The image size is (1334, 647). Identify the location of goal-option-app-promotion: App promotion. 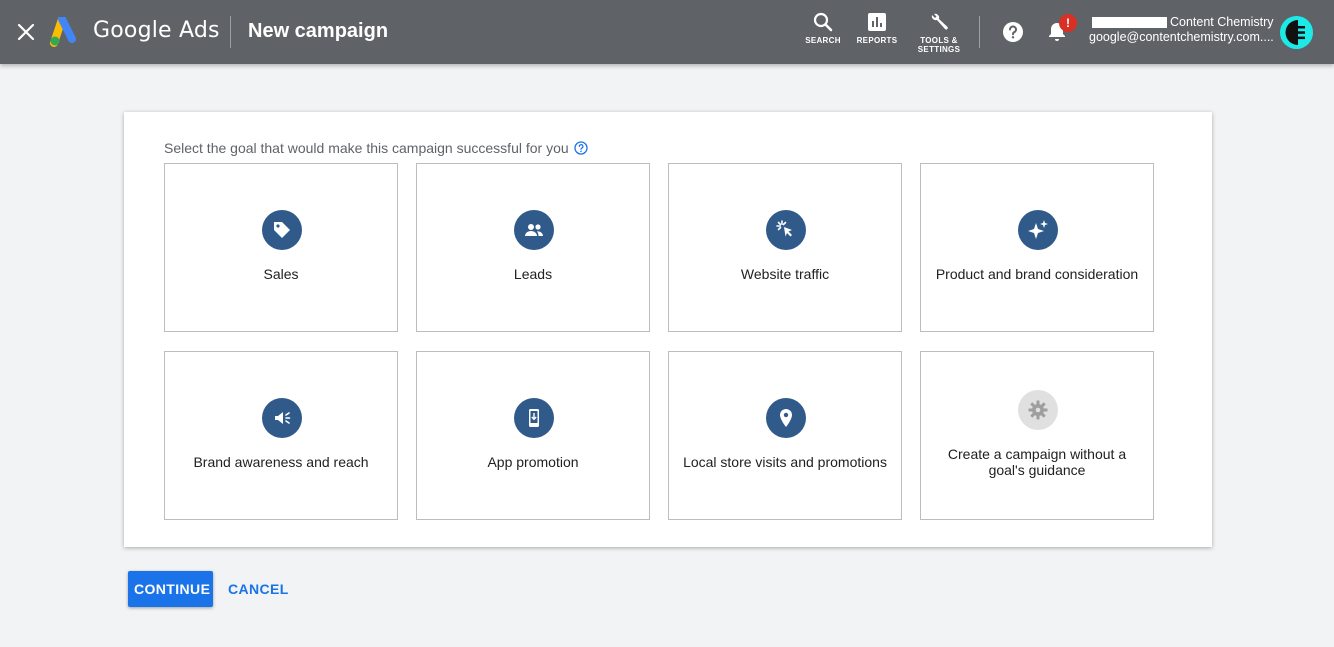
(533, 435).